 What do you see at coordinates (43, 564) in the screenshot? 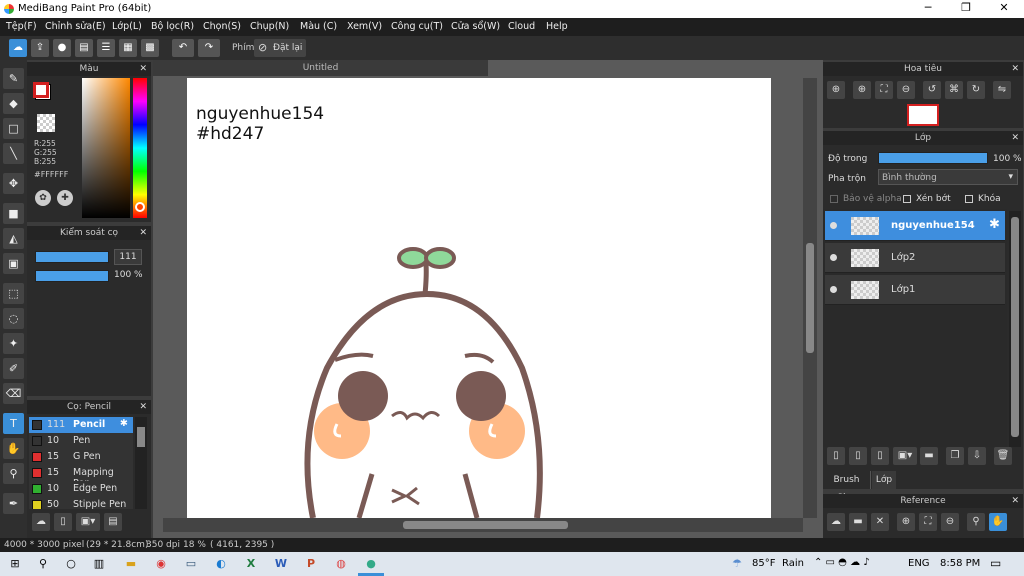
I see `search-icon: ⚲` at bounding box center [43, 564].